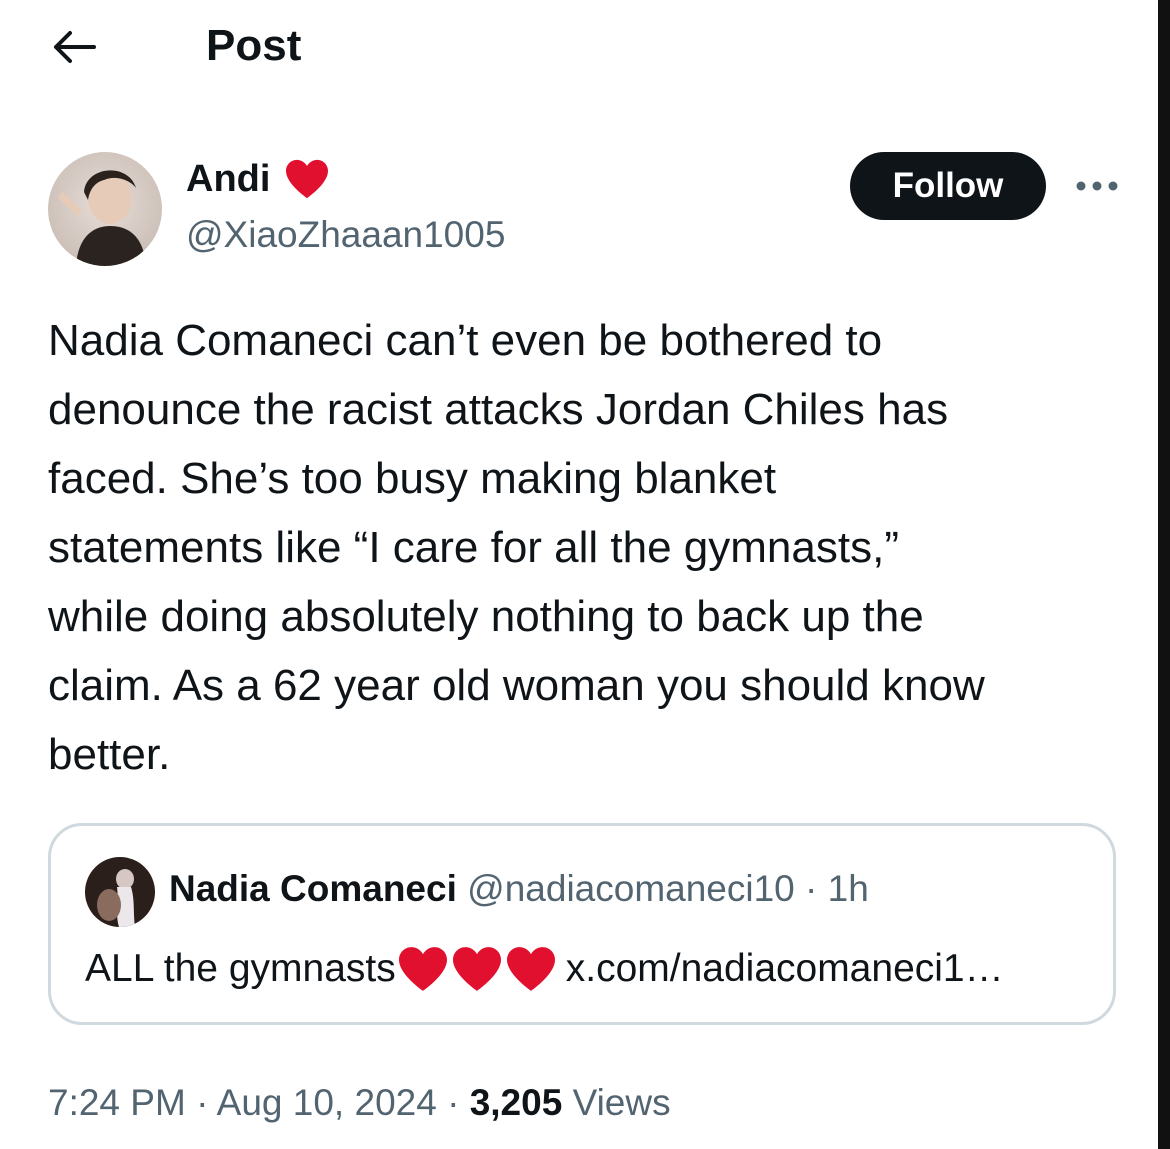 The width and height of the screenshot is (1170, 1149). I want to click on post-meta: 7:24 PM · Aug 10, 2024 · 3,205 Views, so click(359, 1103).